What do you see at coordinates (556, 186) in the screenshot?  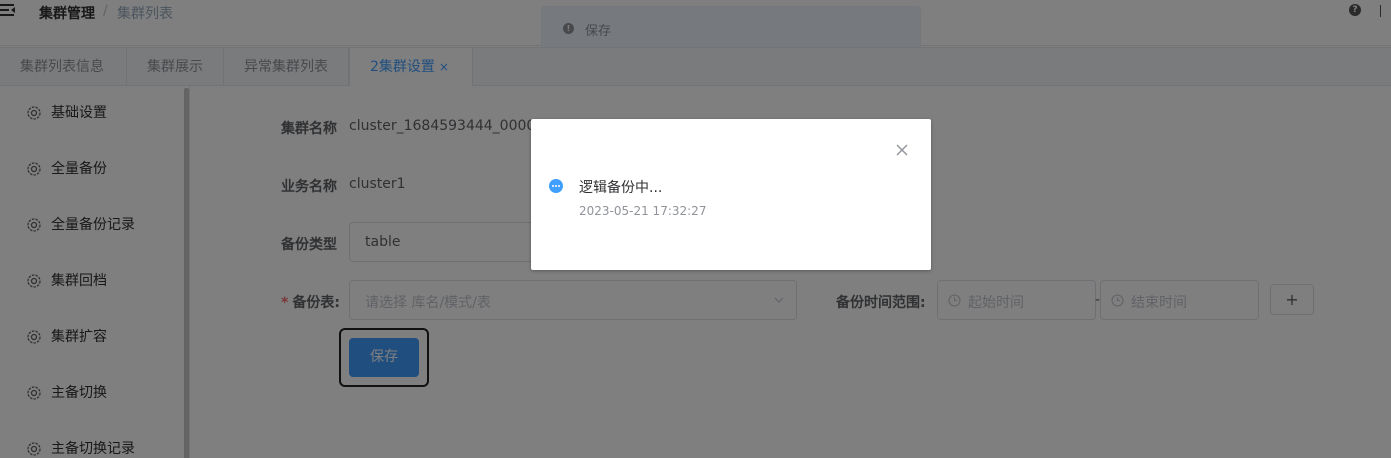 I see `loading-dots-icon` at bounding box center [556, 186].